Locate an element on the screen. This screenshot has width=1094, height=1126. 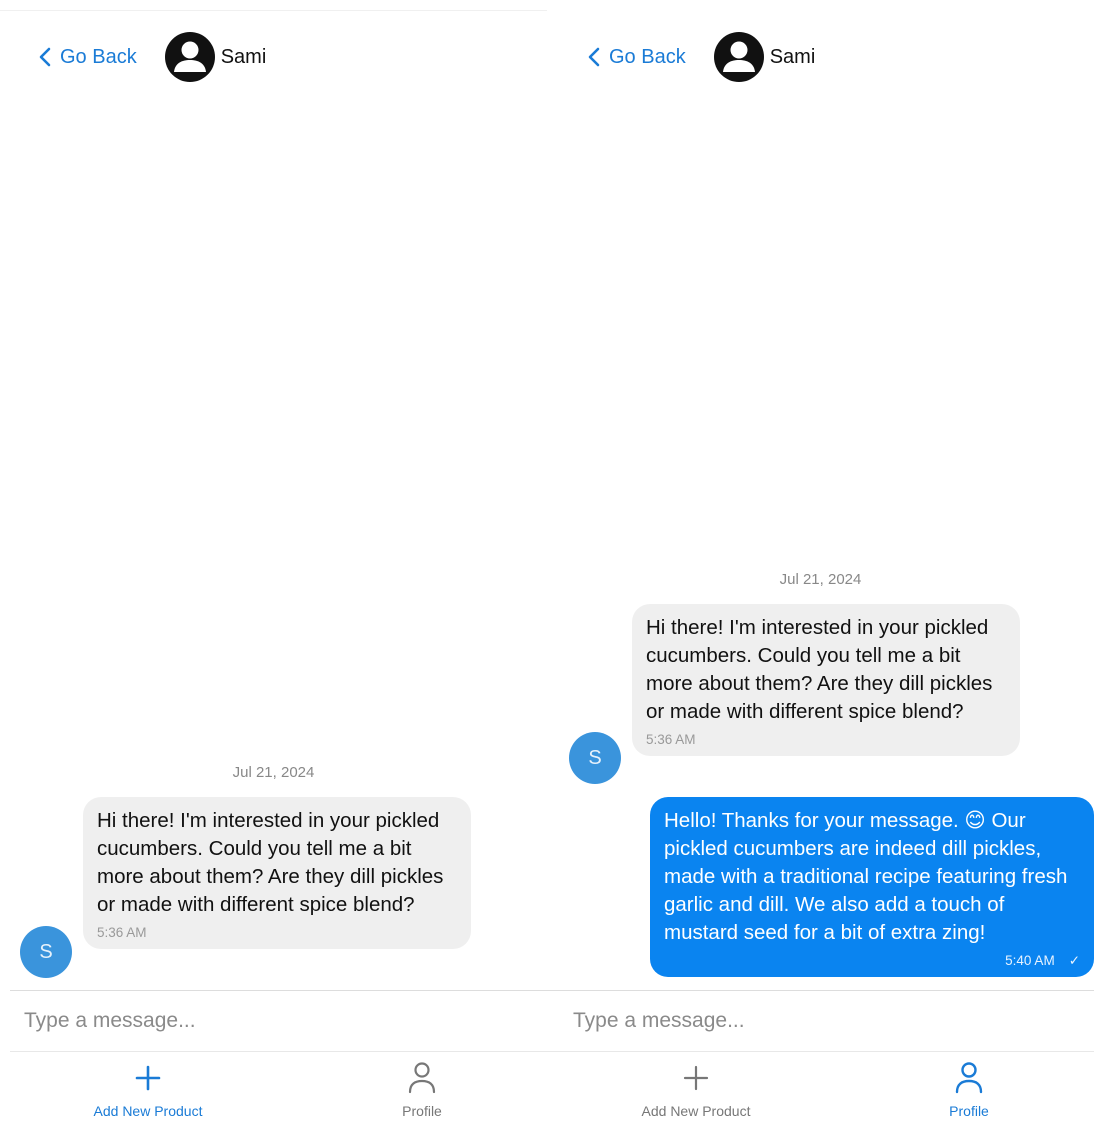
divider is located at coordinates (273, 10).